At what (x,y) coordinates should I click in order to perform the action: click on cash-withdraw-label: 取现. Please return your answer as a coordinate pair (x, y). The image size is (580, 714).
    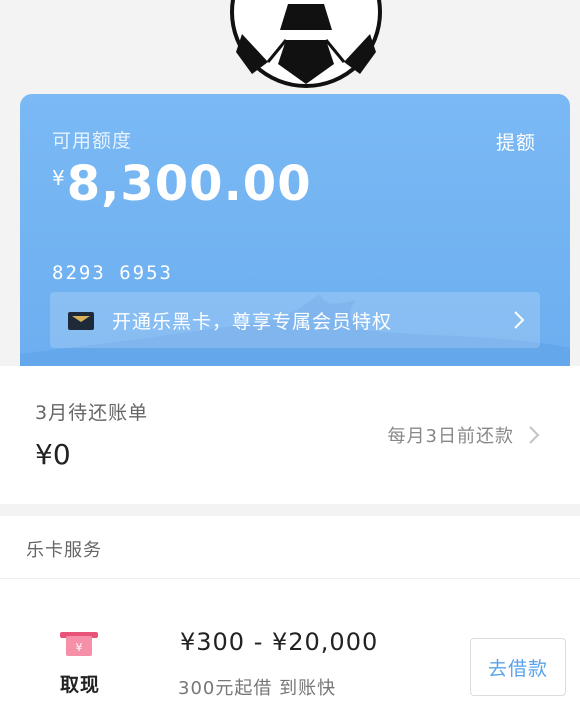
    Looking at the image, I should click on (80, 685).